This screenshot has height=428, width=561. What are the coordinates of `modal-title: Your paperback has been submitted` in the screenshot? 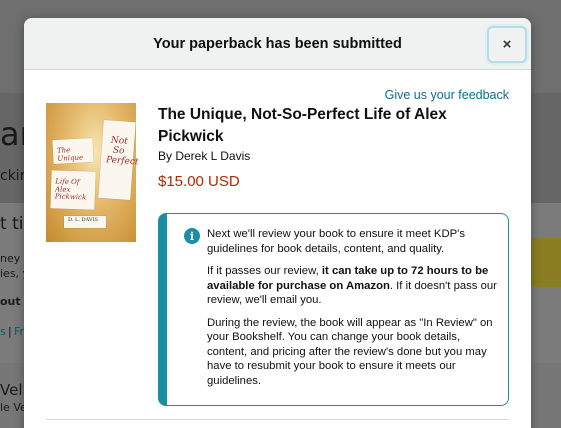 It's located at (277, 43).